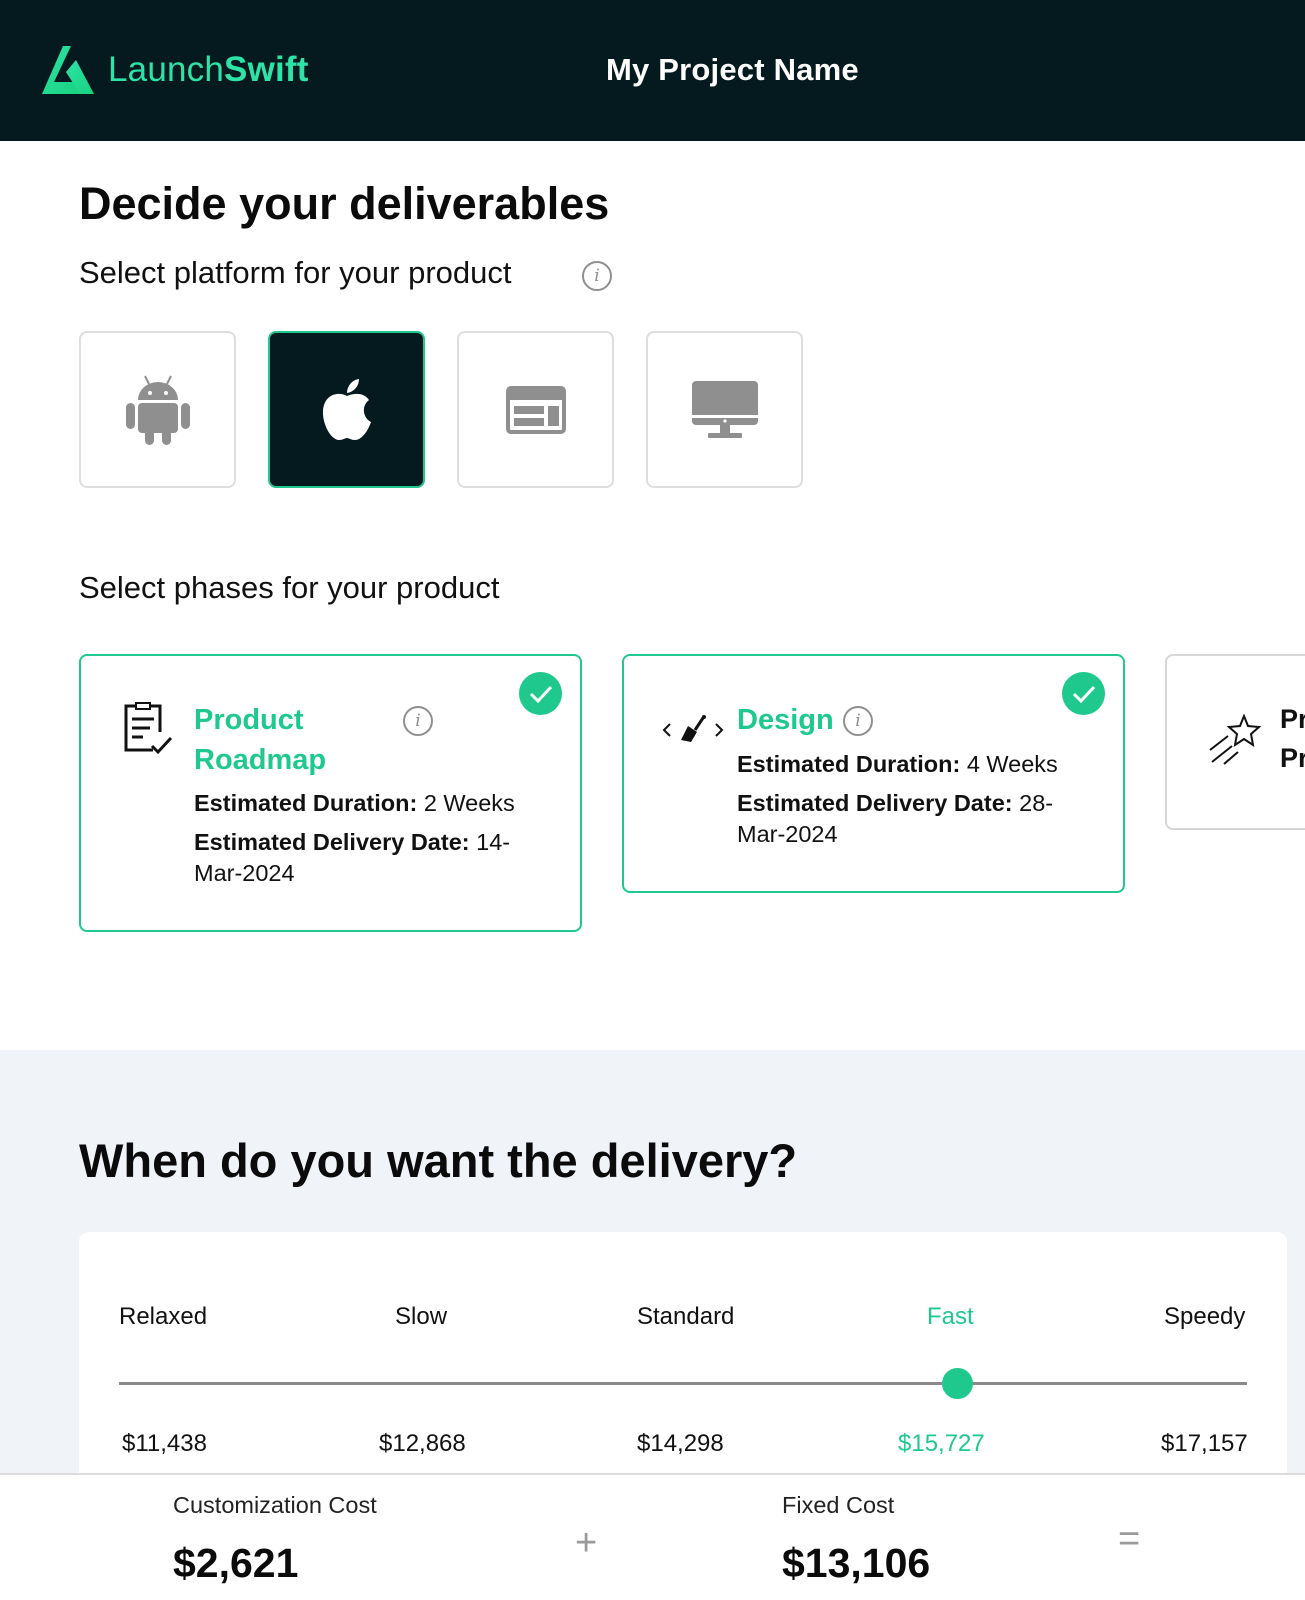 The height and width of the screenshot is (1600, 1305). I want to click on estimated-delivery-date: Estimated Delivery Date: 28-, so click(895, 803).